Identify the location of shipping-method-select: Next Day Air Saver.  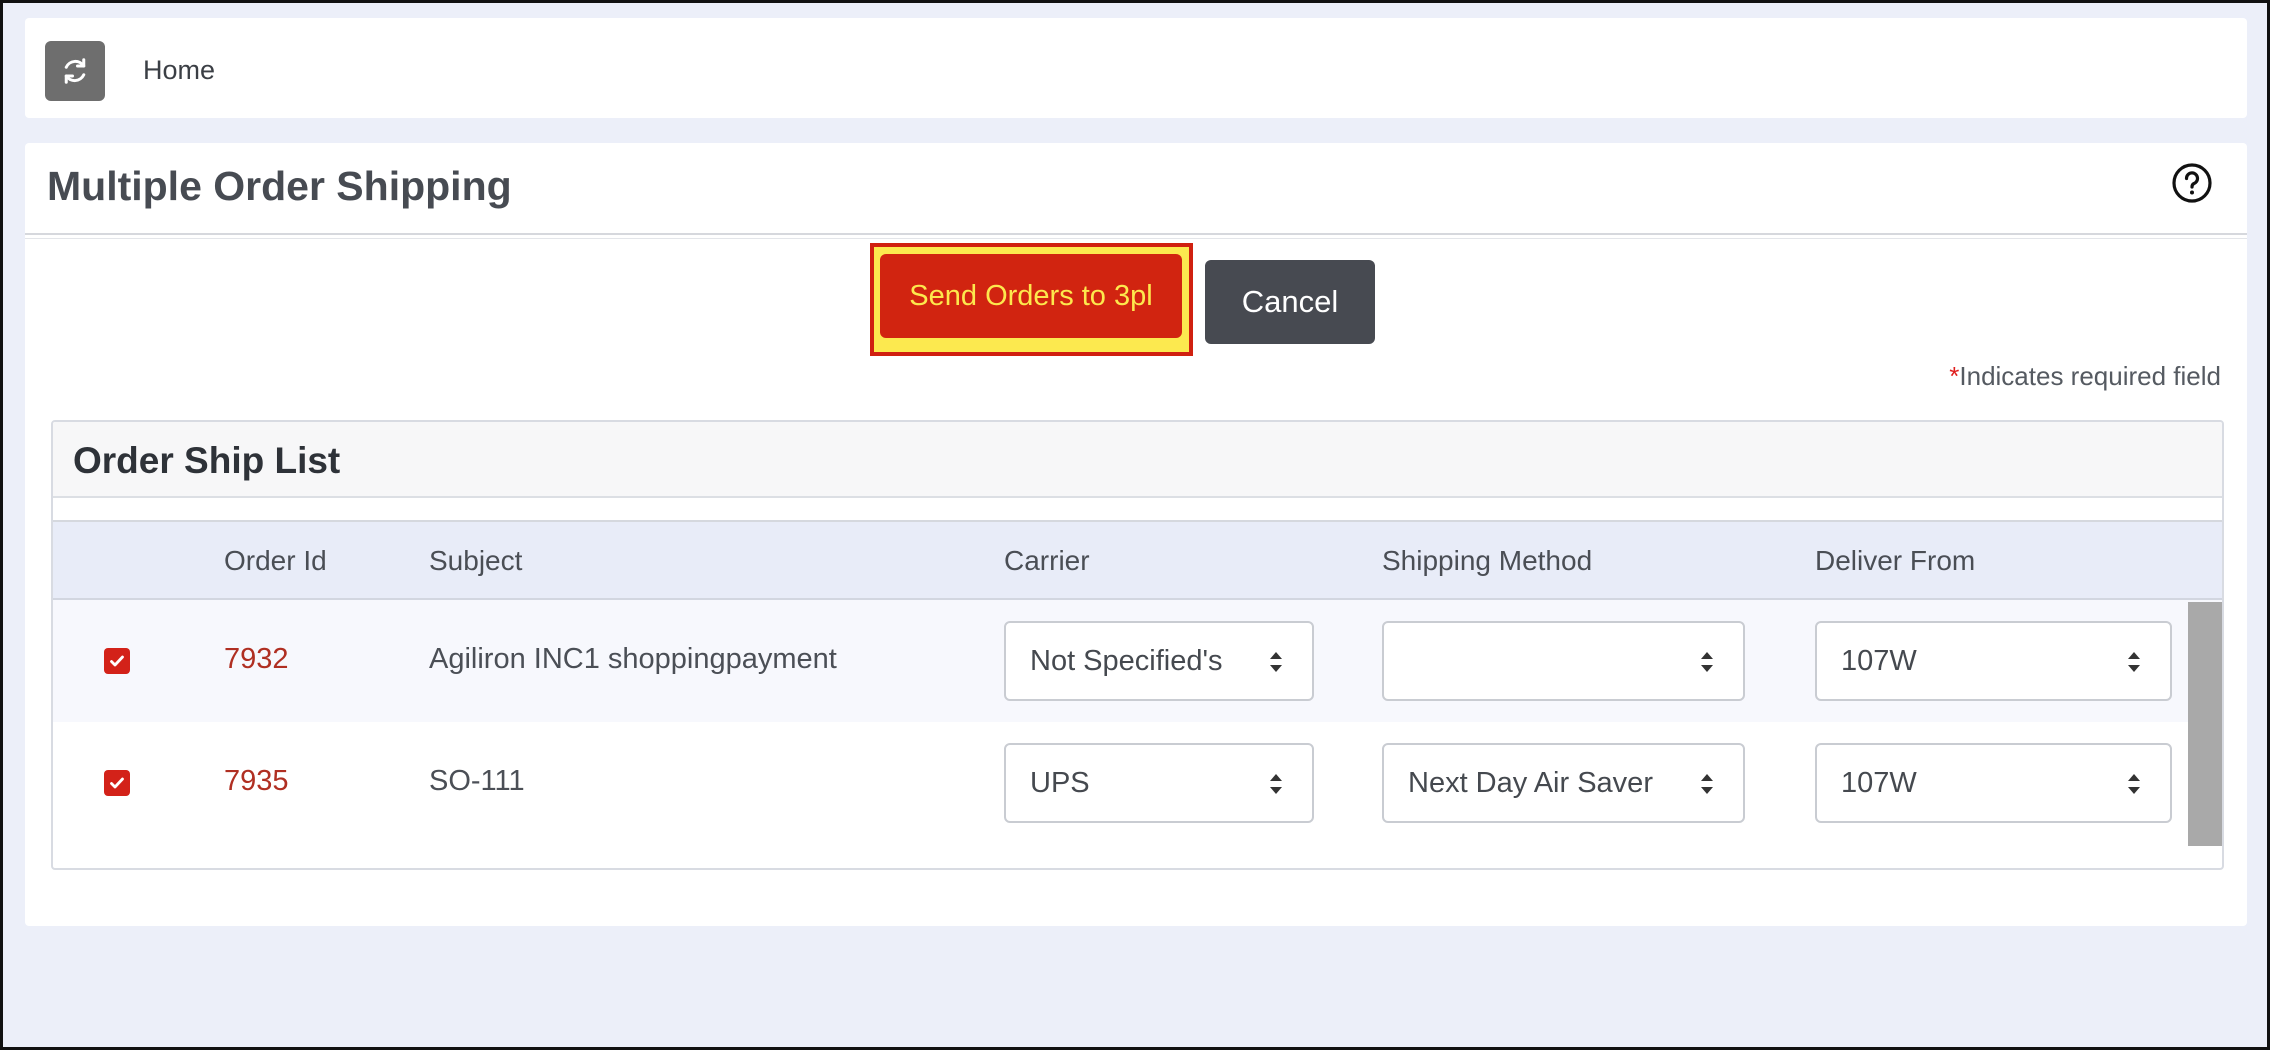
(1563, 783).